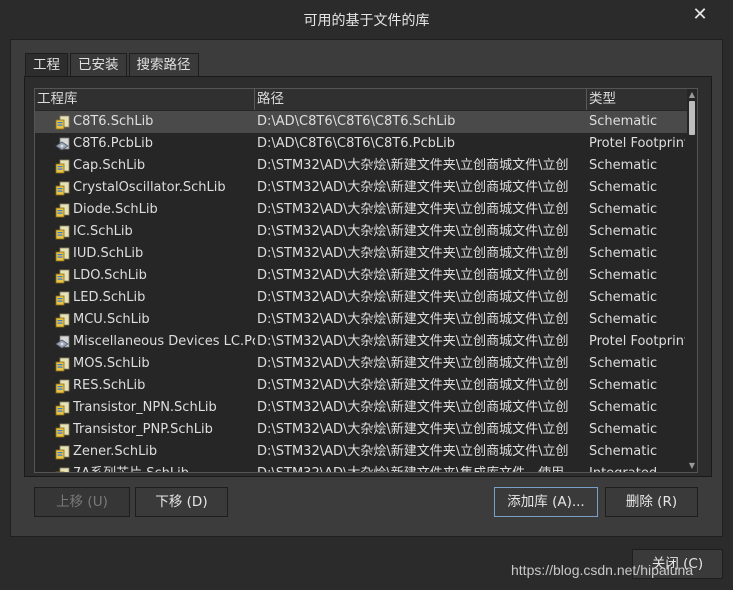 The width and height of the screenshot is (733, 590). What do you see at coordinates (421, 99) in the screenshot?
I see `column-header-path: 路径` at bounding box center [421, 99].